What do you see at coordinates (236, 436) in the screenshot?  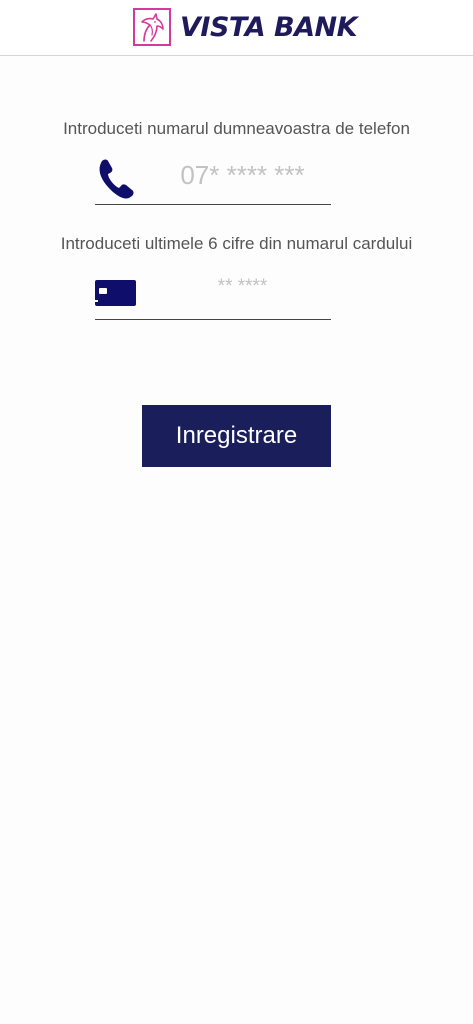 I see `register-button: Inregistrare` at bounding box center [236, 436].